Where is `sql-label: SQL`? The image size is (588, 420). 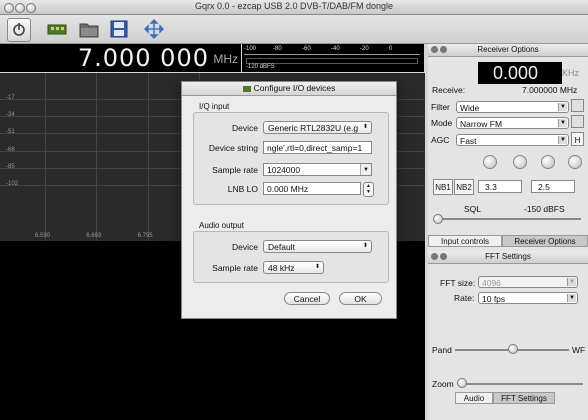 sql-label: SQL is located at coordinates (473, 209).